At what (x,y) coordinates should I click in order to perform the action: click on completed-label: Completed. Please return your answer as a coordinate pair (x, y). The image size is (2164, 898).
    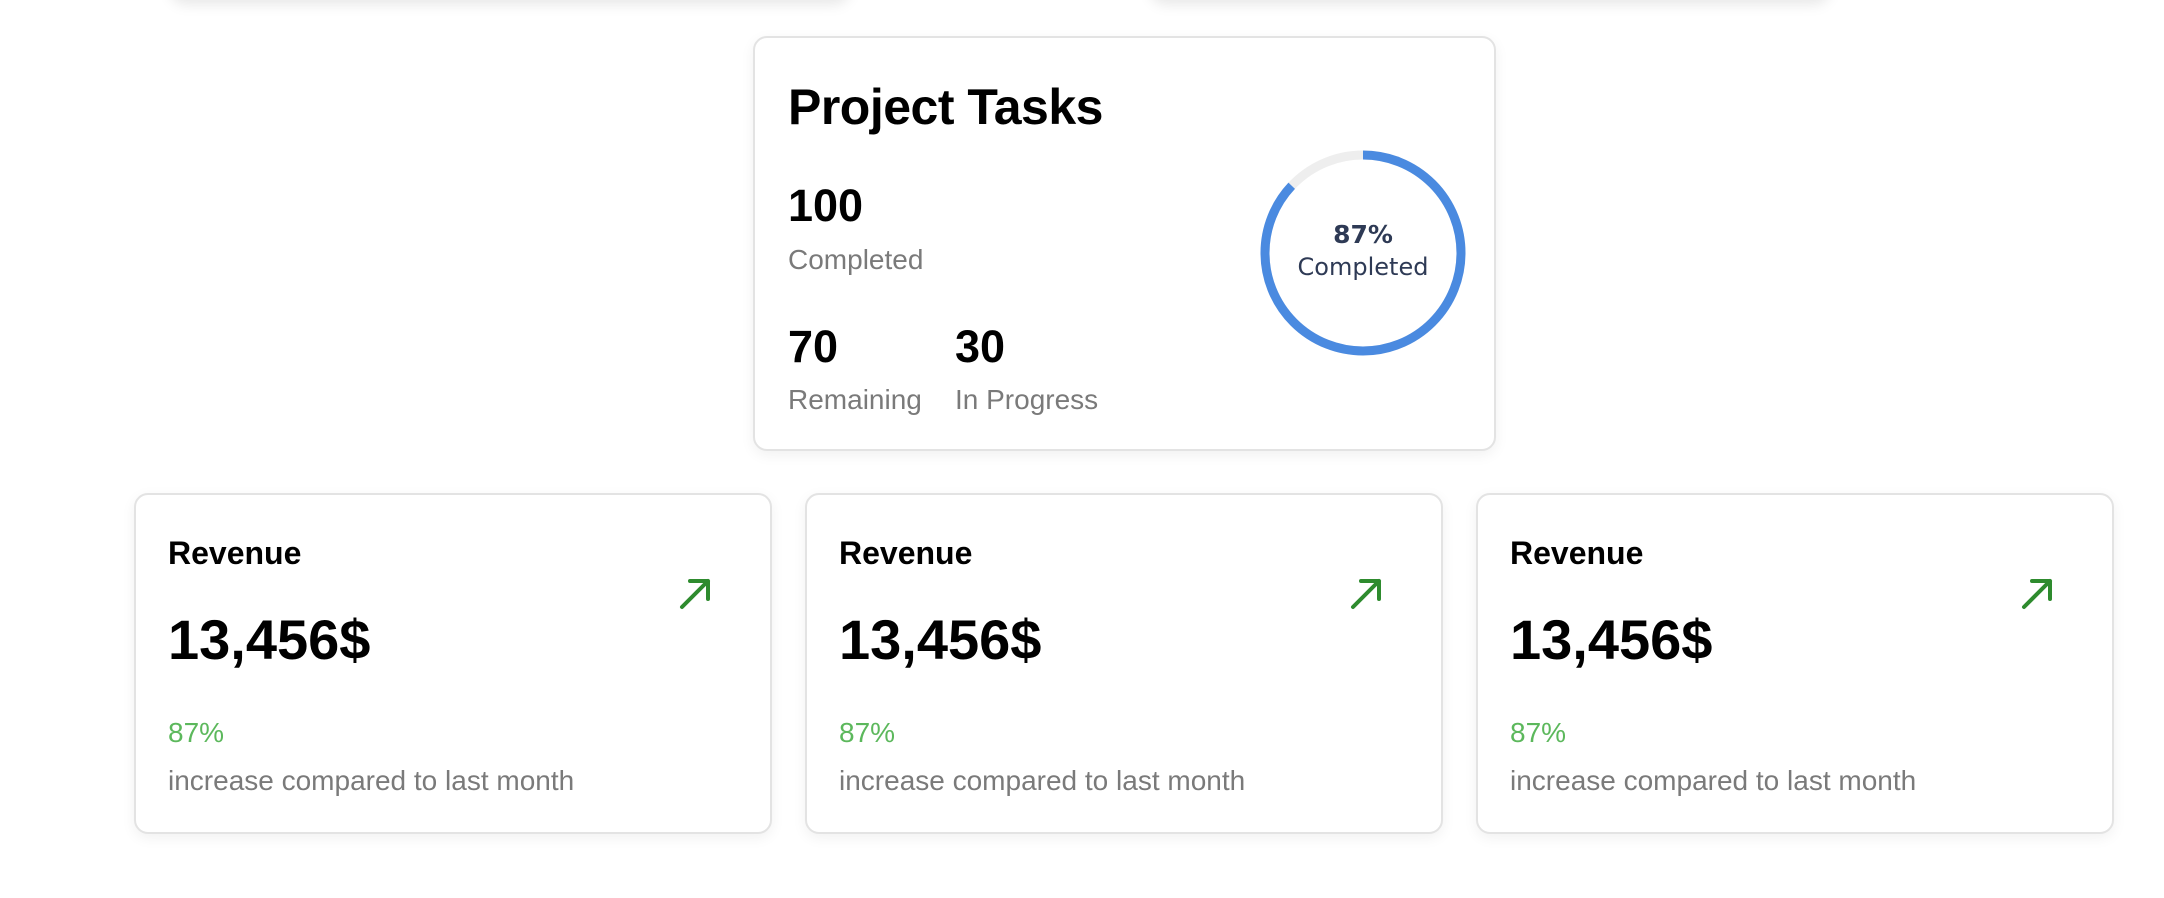
    Looking at the image, I should click on (856, 259).